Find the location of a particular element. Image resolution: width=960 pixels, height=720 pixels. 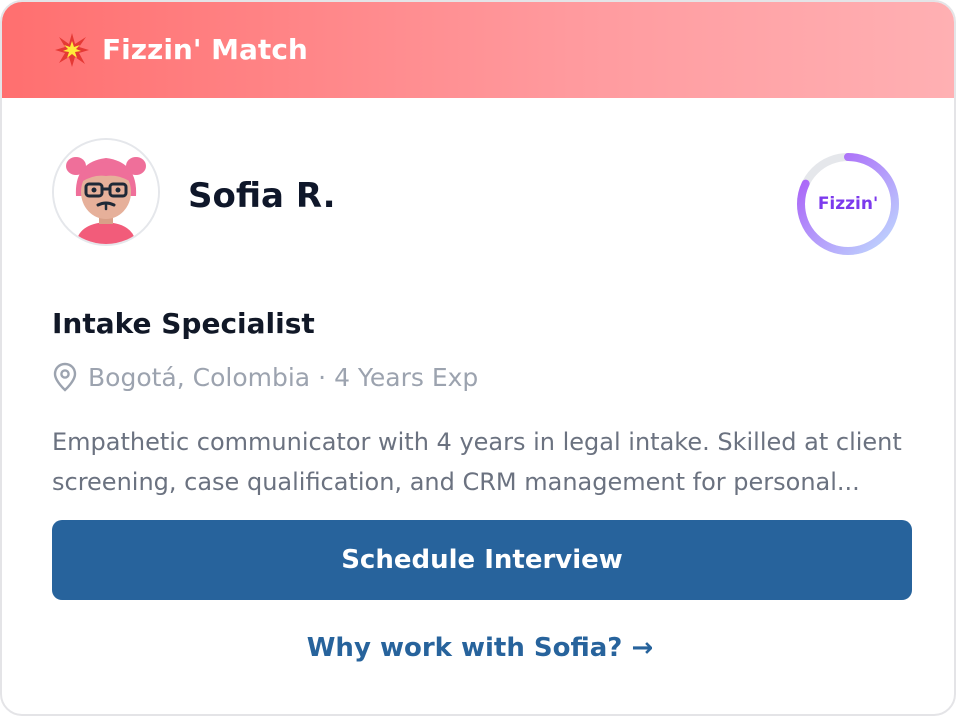

candidate-meta: Bogotá, Colombia · 4 Years Exp is located at coordinates (265, 377).